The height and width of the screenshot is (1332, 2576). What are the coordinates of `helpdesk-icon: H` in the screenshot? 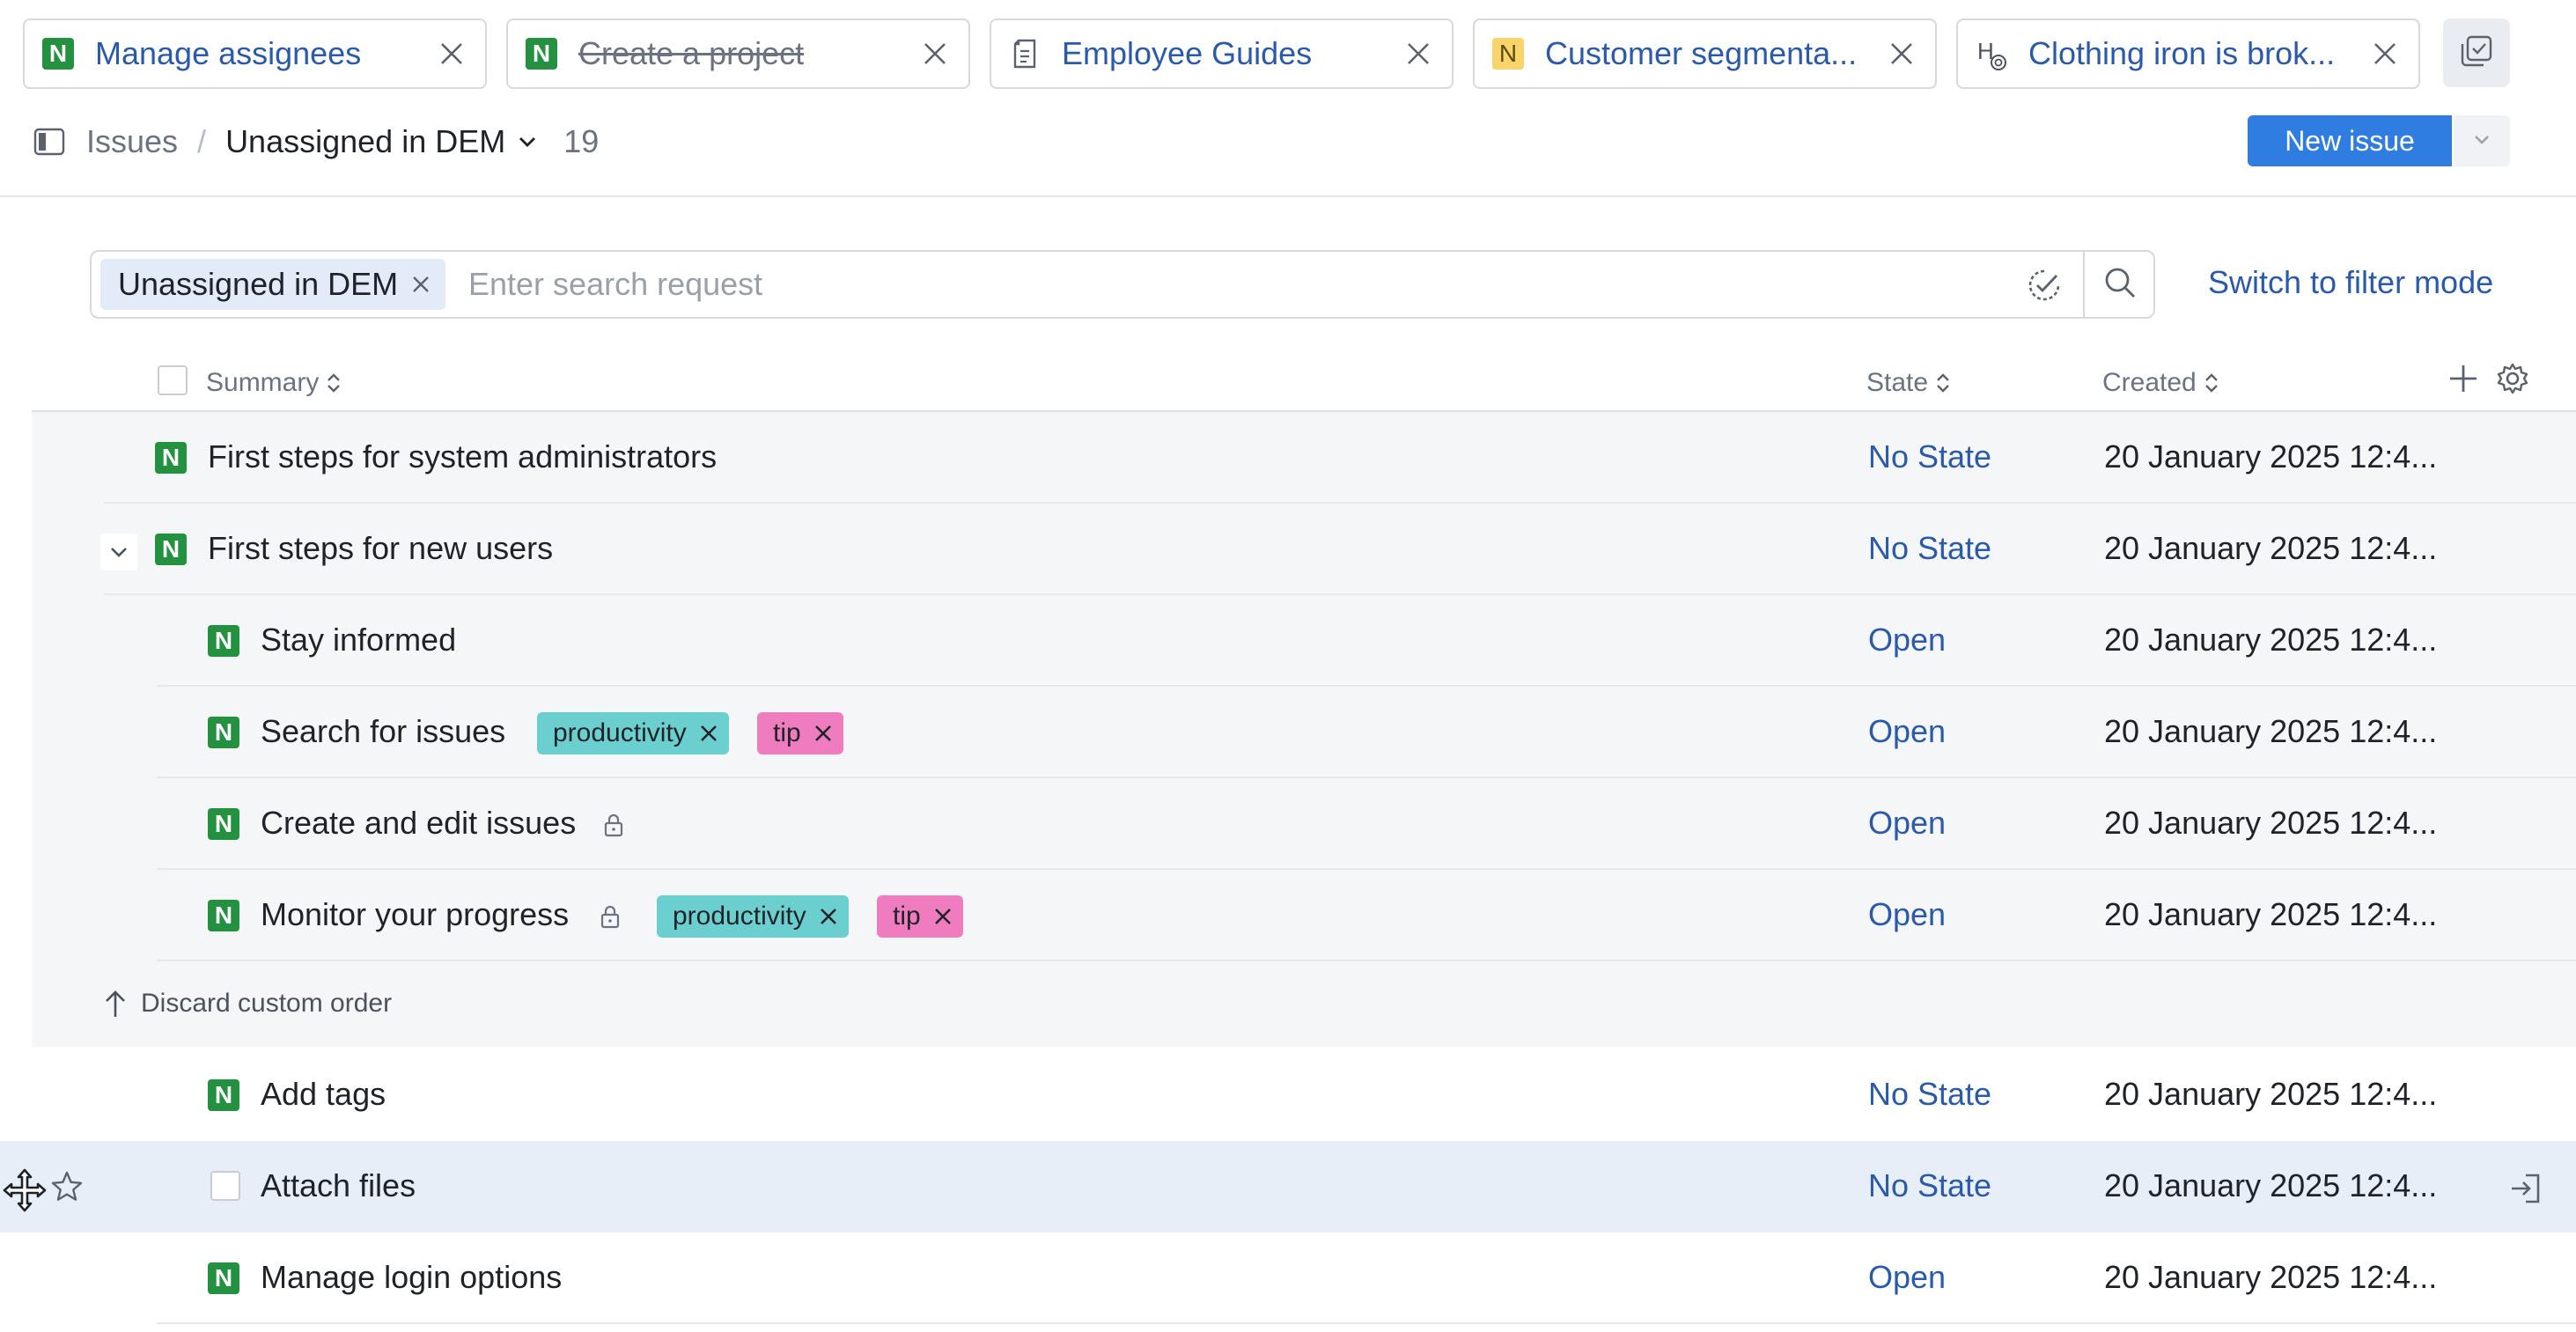 It's located at (1992, 54).